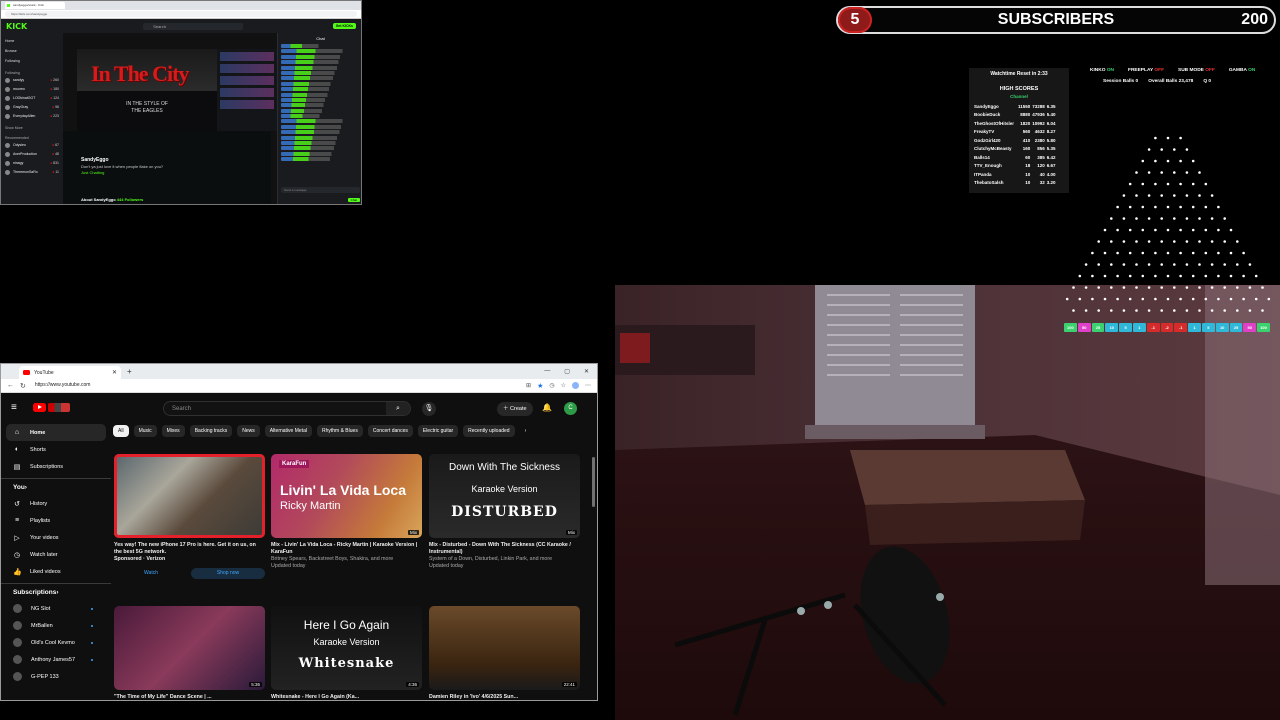 This screenshot has height=720, width=1280. What do you see at coordinates (570, 408) in the screenshot?
I see `account-avatar: C` at bounding box center [570, 408].